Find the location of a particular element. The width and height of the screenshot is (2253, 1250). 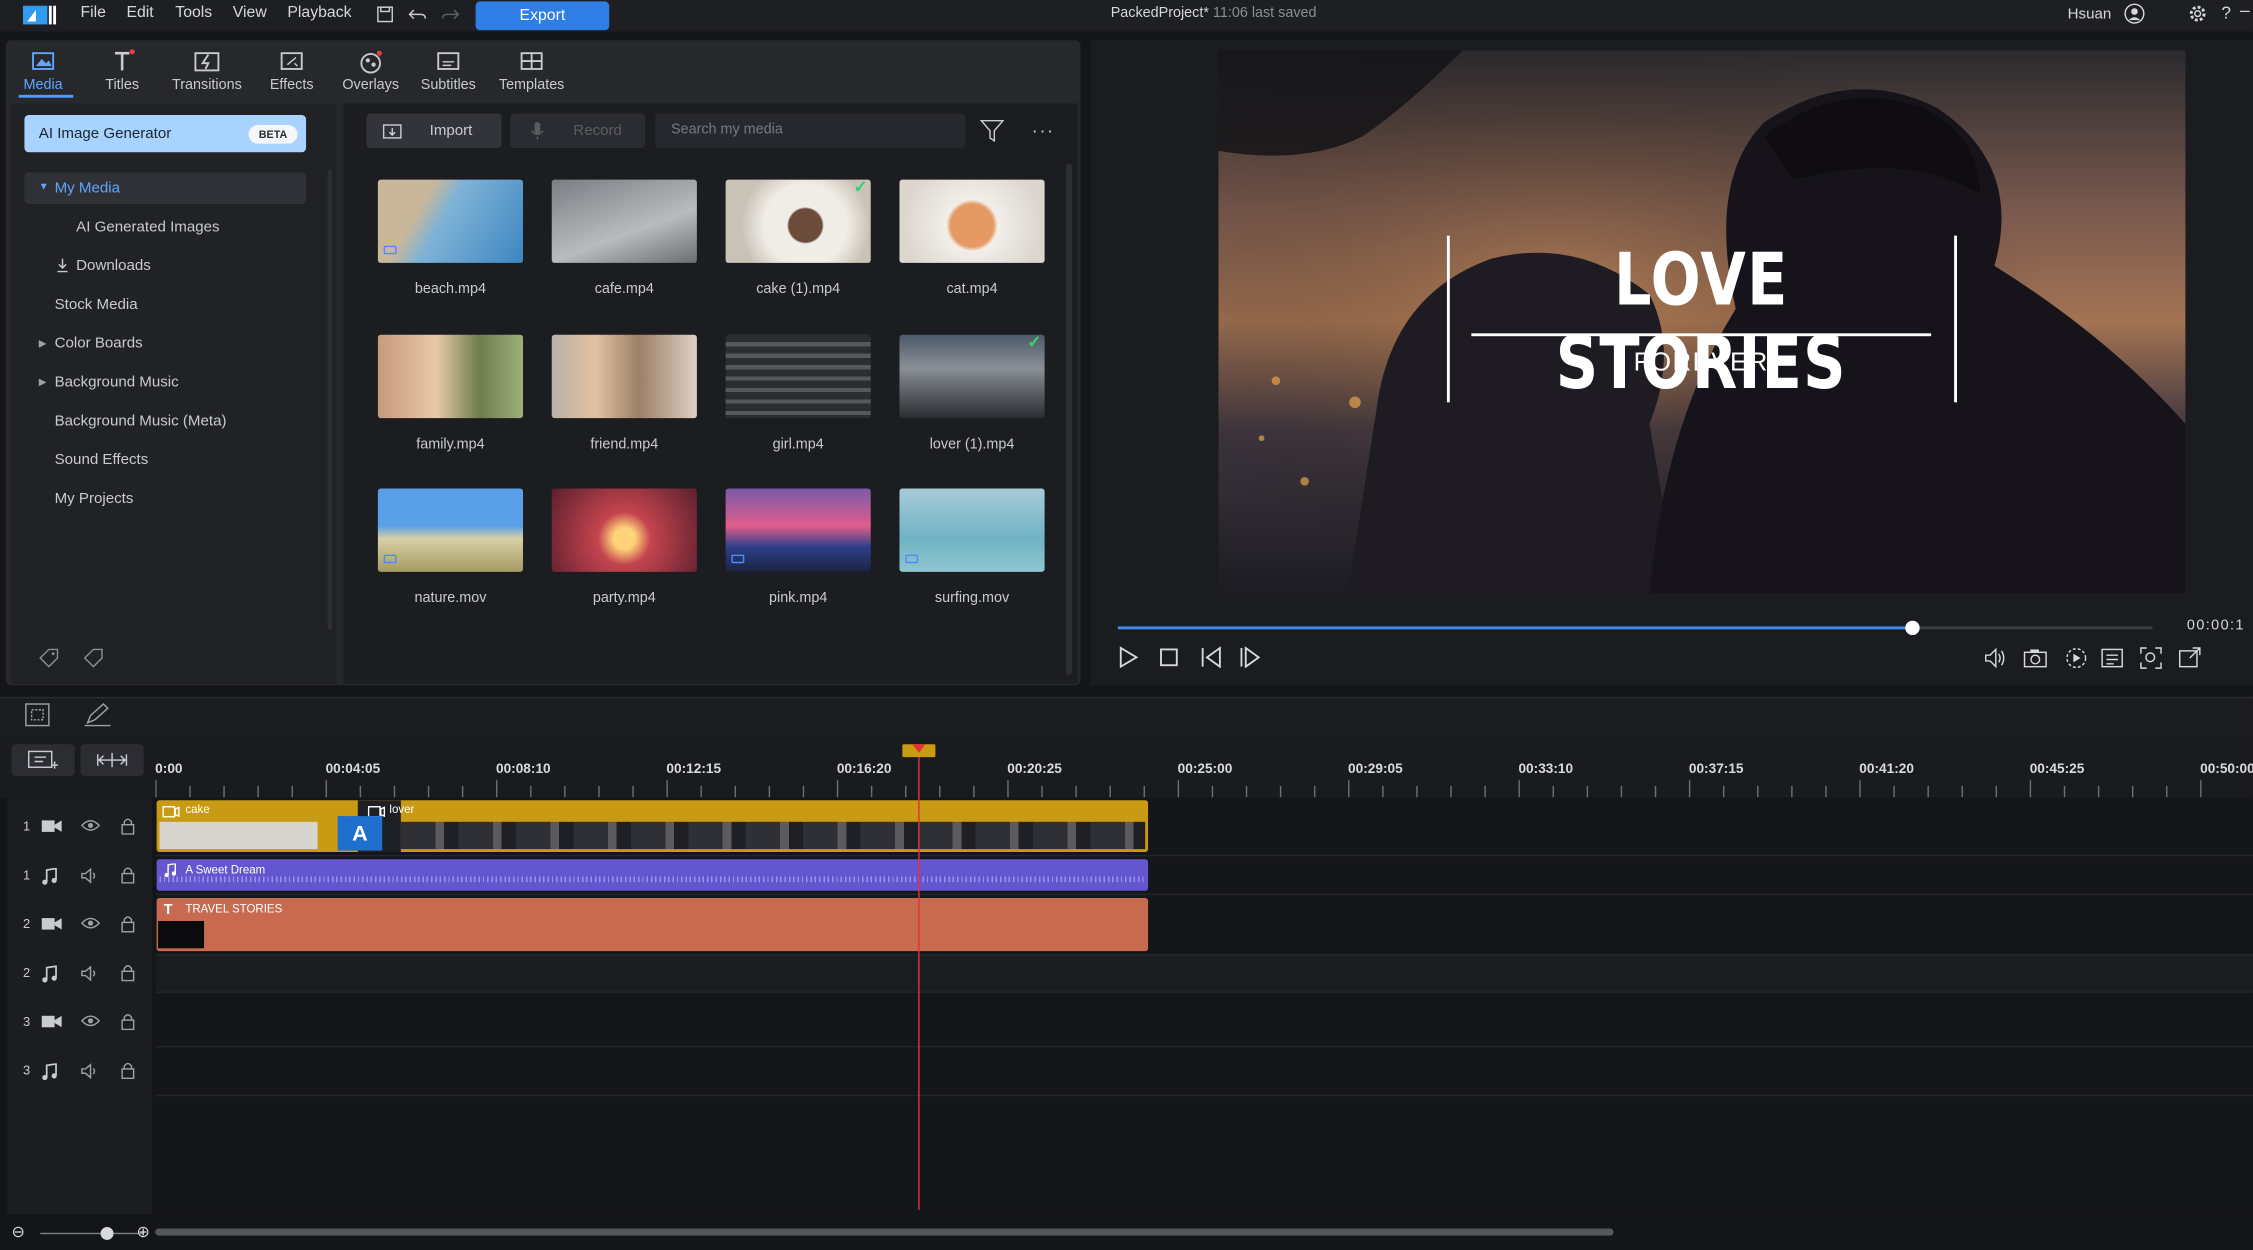

tab-transitions: Transitions is located at coordinates (207, 77).